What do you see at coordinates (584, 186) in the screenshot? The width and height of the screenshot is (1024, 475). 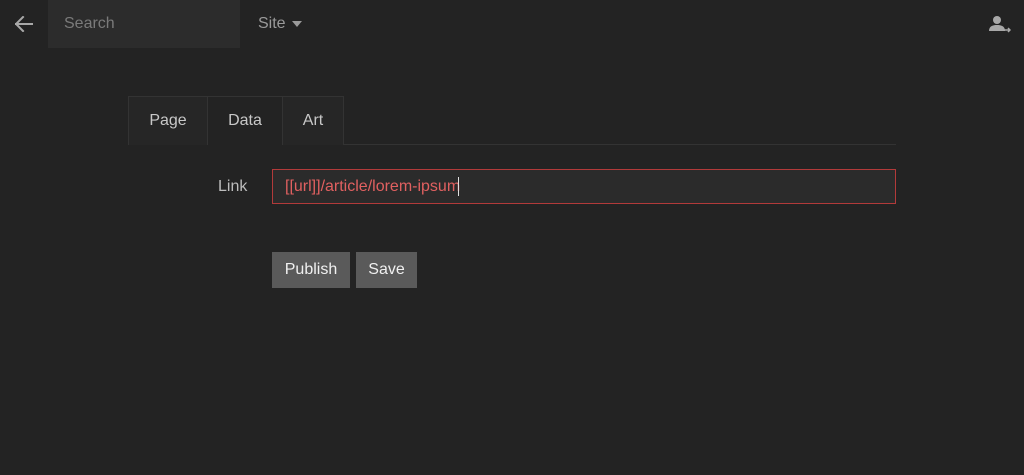 I see `link-field` at bounding box center [584, 186].